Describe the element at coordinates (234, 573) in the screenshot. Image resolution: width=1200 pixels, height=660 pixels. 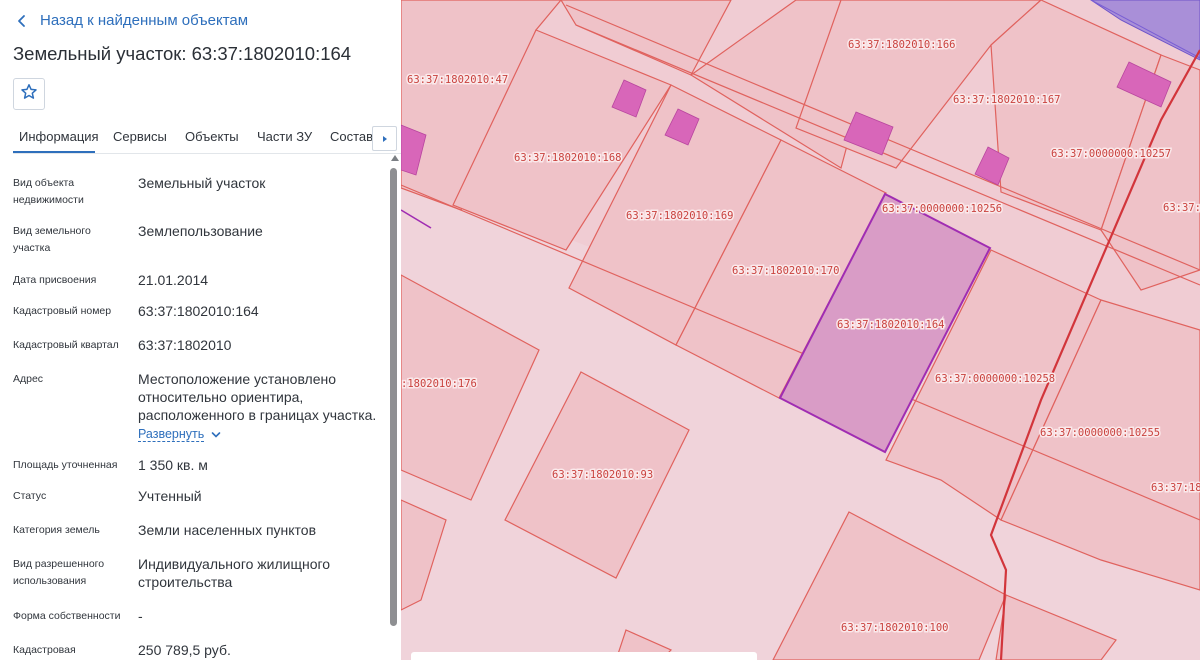
I see `property-value: Индивидуального жилищного строительства` at that location.